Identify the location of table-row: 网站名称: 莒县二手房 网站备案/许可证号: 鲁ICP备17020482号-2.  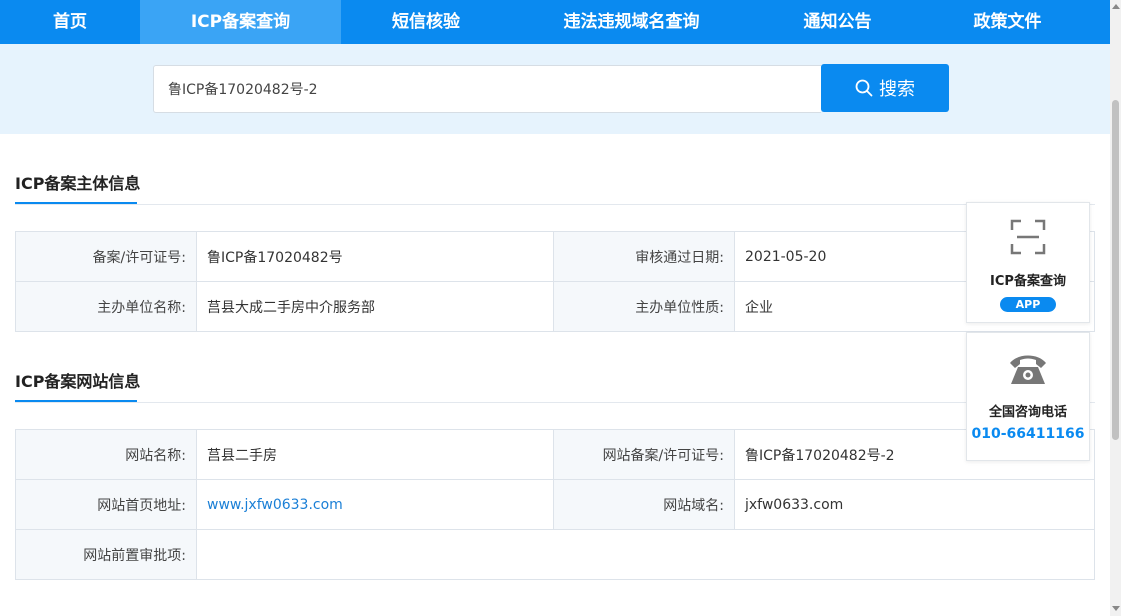
(555, 454).